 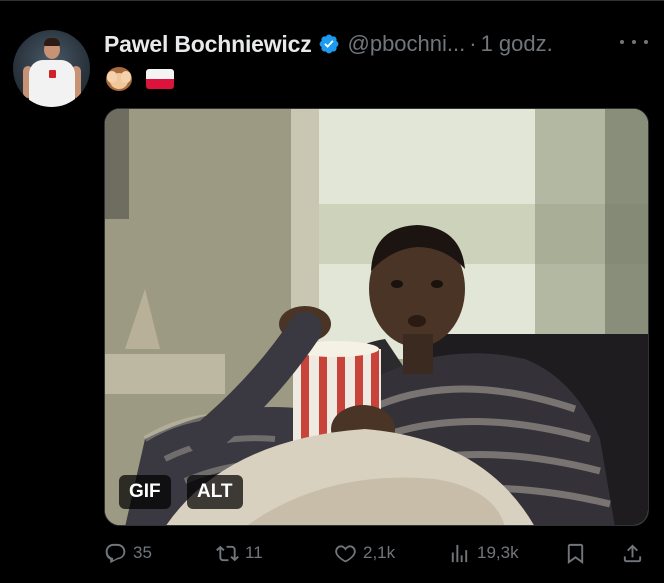 What do you see at coordinates (145, 492) in the screenshot?
I see `gif-badge: GIF` at bounding box center [145, 492].